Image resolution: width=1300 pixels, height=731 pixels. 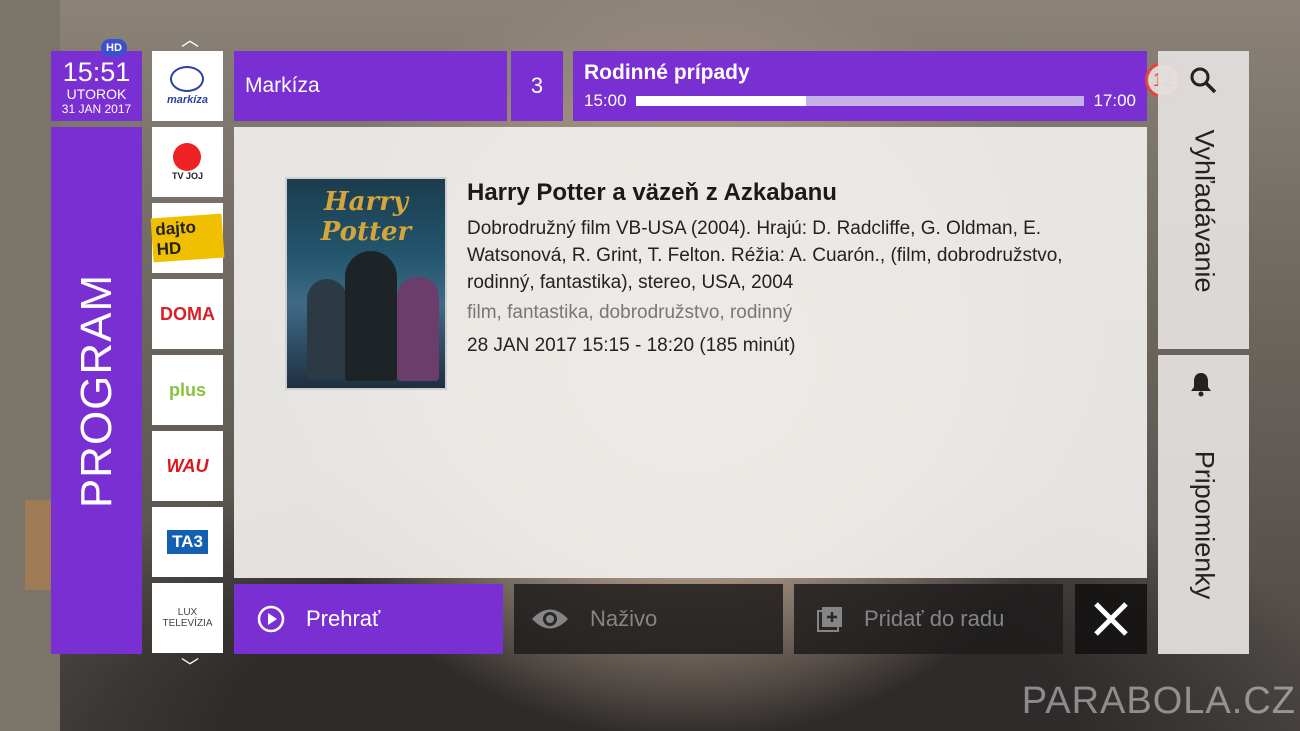 I want to click on lux-logo: LUX TELEVÍZIA, so click(x=187, y=618).